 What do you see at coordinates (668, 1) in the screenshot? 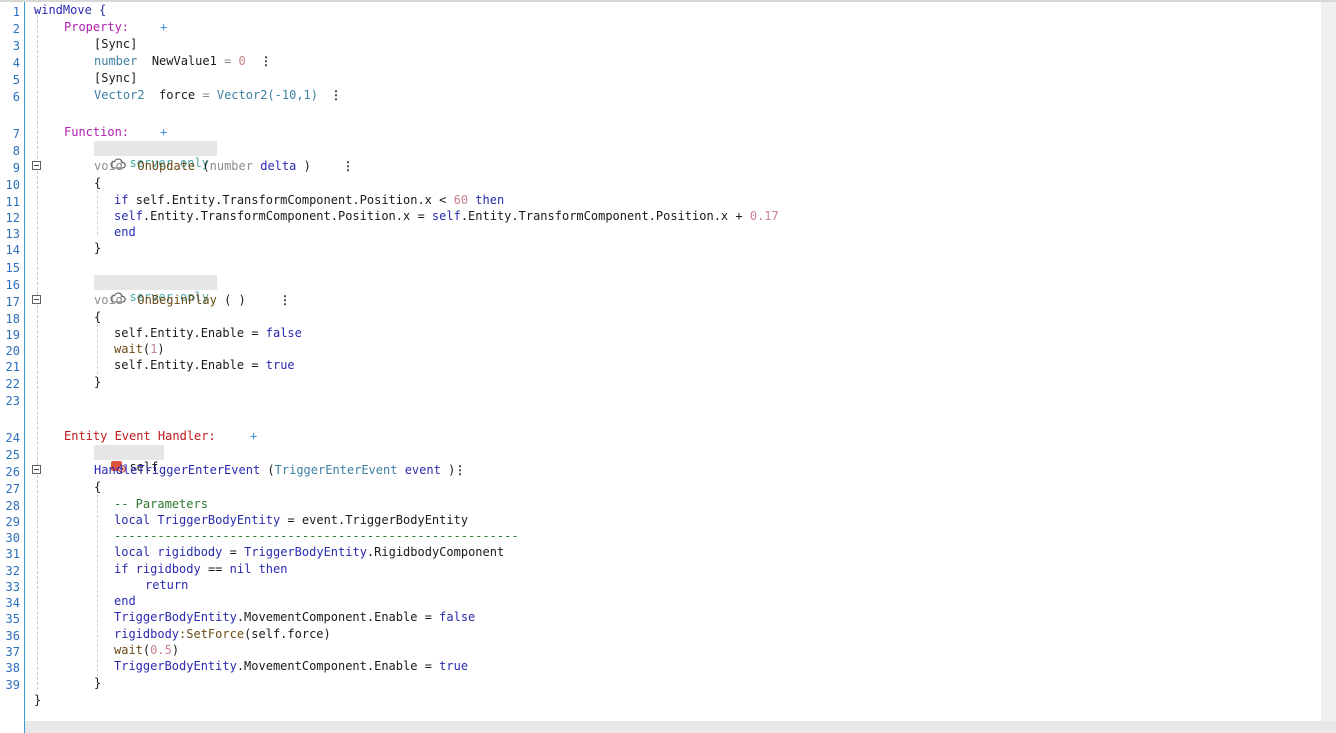
I see `top-border` at bounding box center [668, 1].